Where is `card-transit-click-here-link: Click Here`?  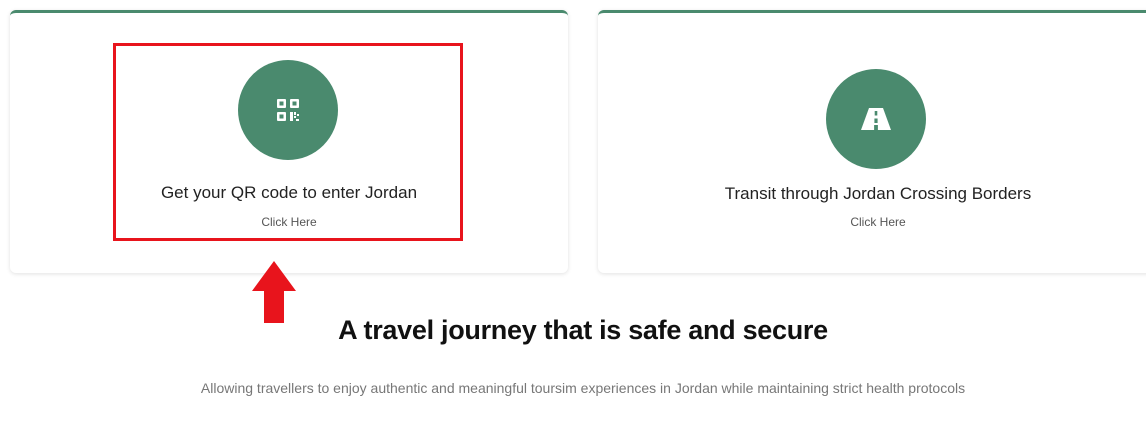 card-transit-click-here-link: Click Here is located at coordinates (872, 222).